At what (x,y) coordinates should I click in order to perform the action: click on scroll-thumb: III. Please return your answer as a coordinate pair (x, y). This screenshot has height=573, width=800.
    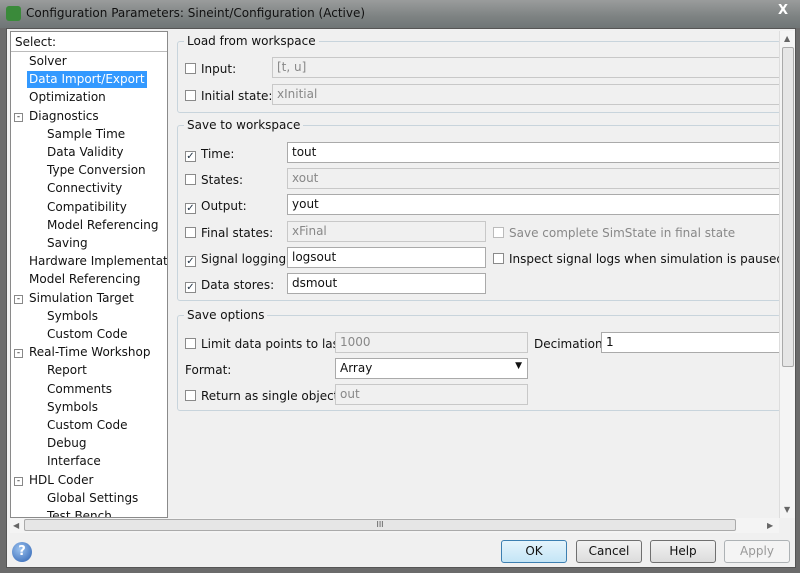
    Looking at the image, I should click on (380, 525).